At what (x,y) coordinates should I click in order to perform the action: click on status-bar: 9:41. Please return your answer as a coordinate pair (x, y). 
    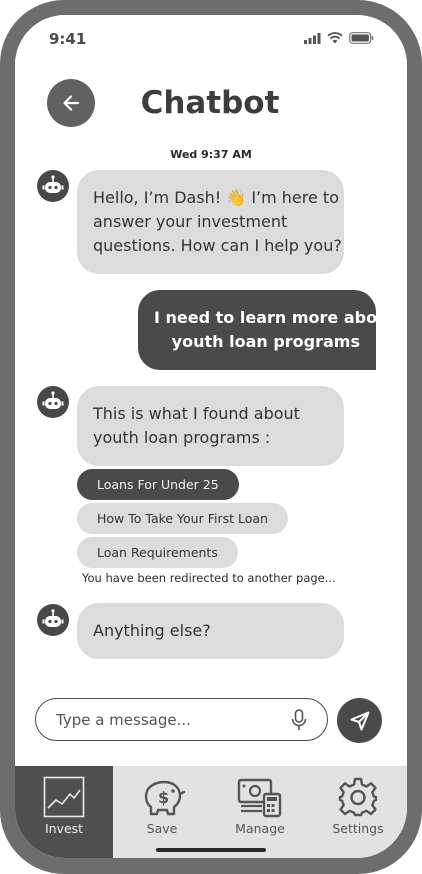
    Looking at the image, I should click on (211, 40).